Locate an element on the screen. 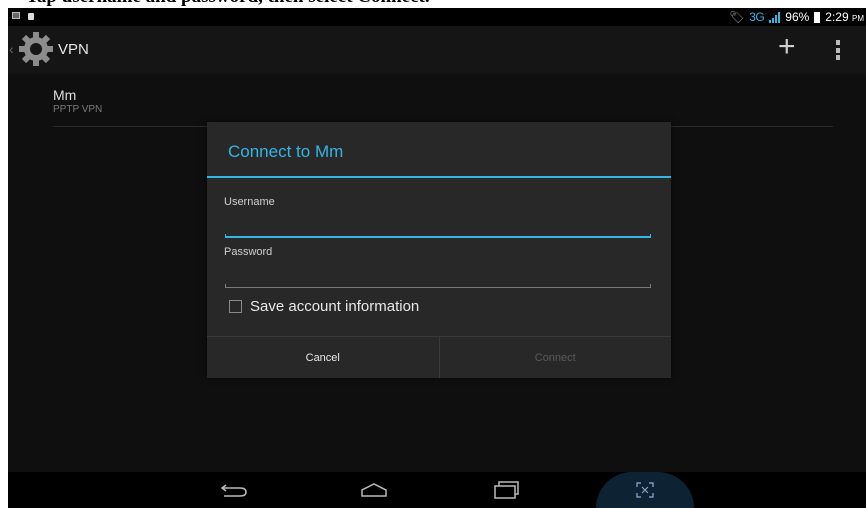 The height and width of the screenshot is (508, 866). screenshot-icon is located at coordinates (645, 490).